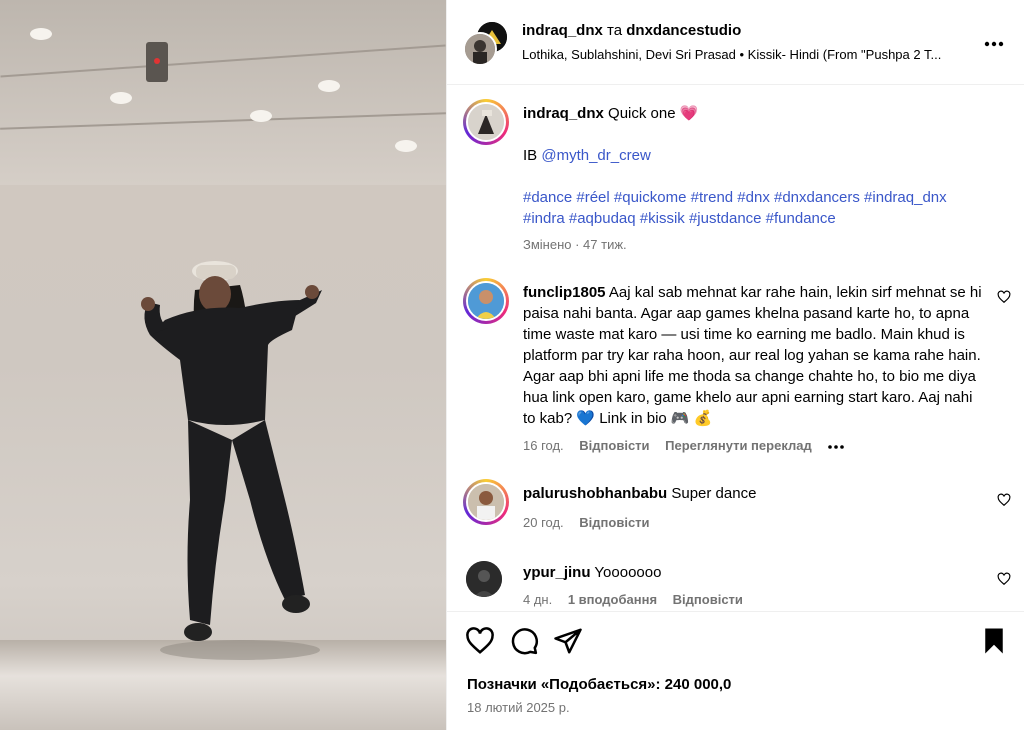  What do you see at coordinates (595, 493) in the screenshot?
I see `comment-username: palurushobhanbabu` at bounding box center [595, 493].